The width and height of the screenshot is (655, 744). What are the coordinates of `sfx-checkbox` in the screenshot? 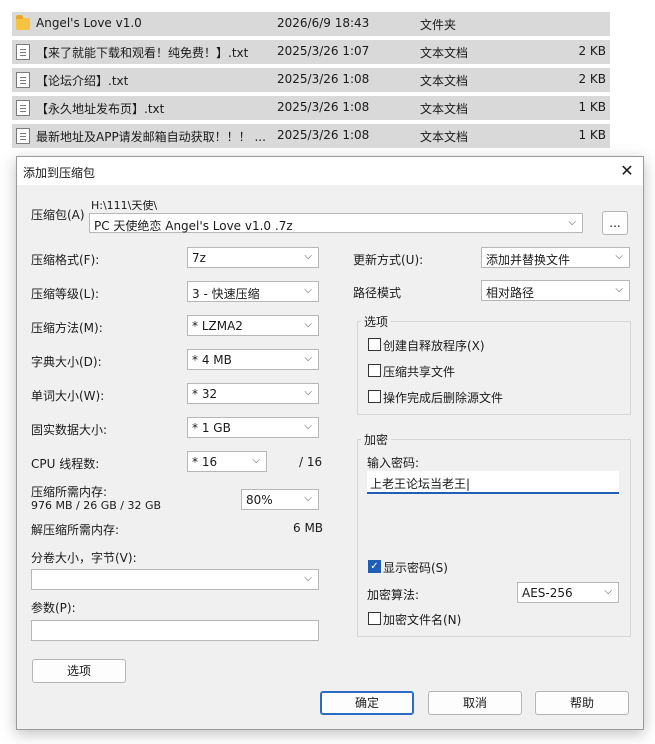 It's located at (374, 344).